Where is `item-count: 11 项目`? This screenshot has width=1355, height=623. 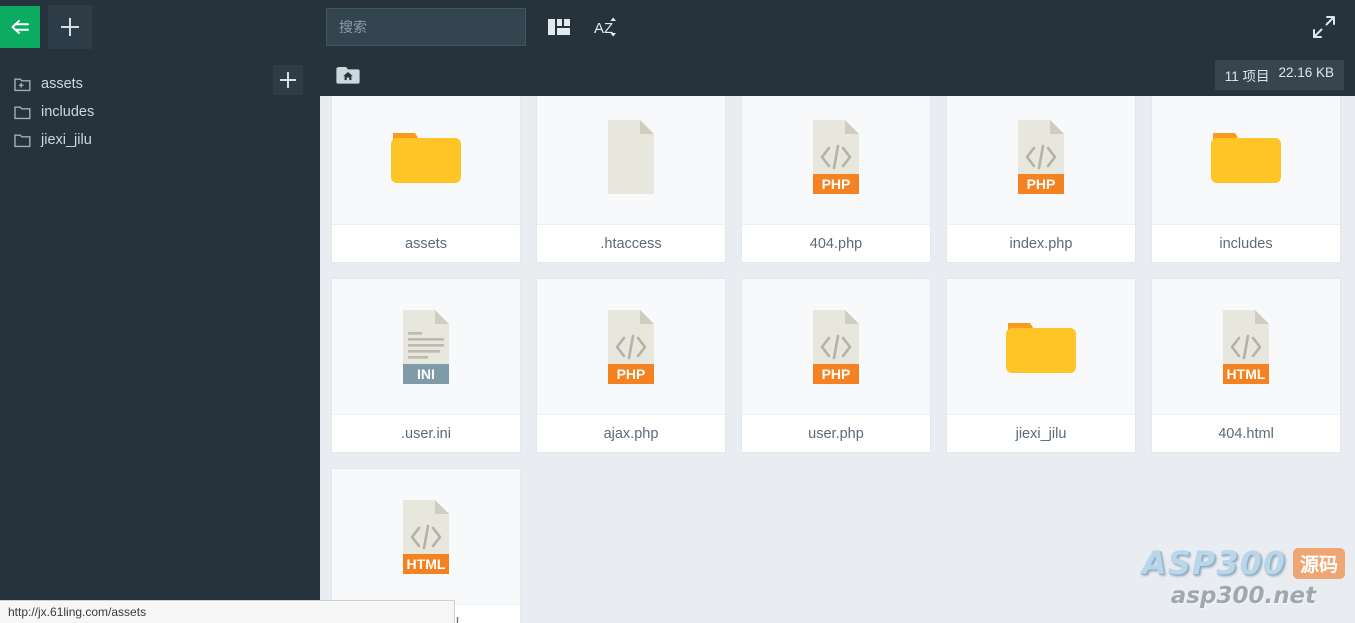 item-count: 11 项目 is located at coordinates (1247, 76).